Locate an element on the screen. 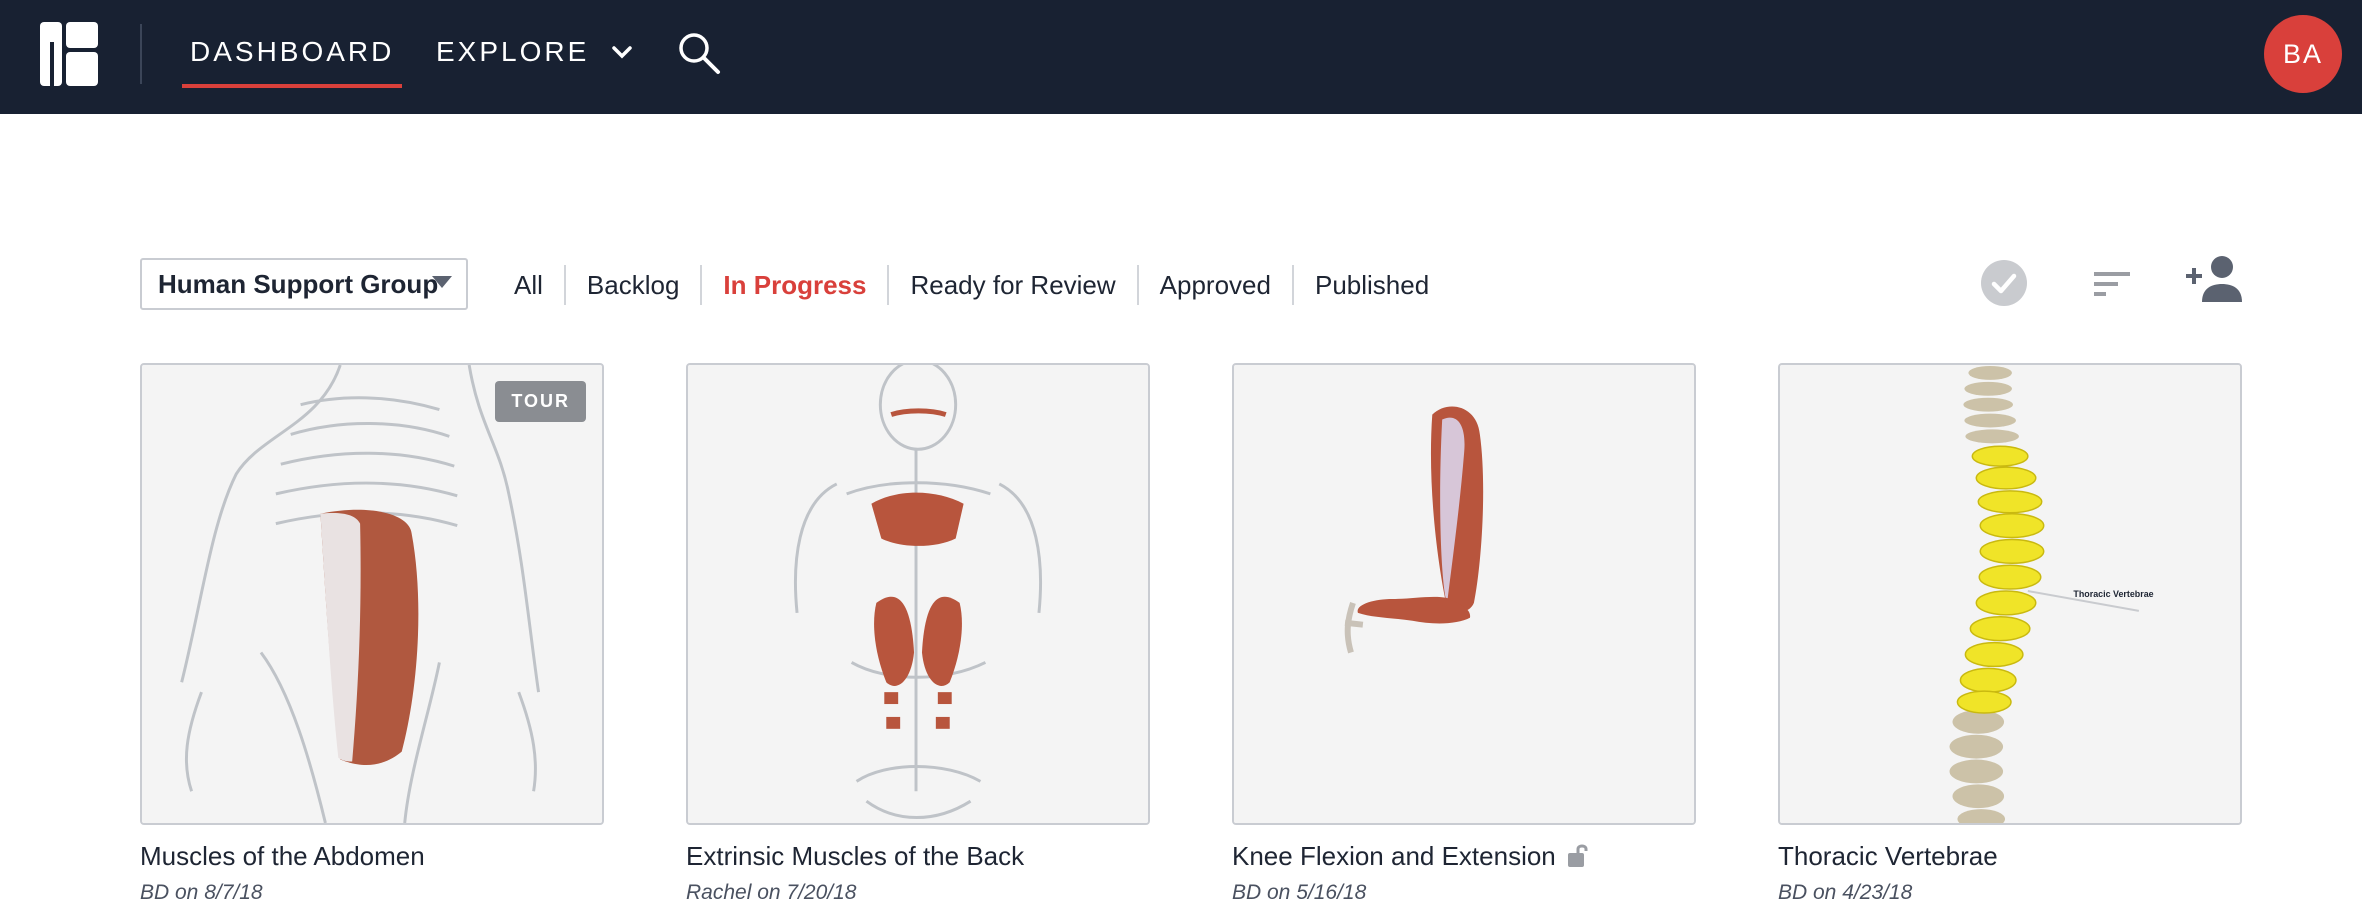 This screenshot has height=924, width=2362. abdomen-muscles-image is located at coordinates (372, 594).